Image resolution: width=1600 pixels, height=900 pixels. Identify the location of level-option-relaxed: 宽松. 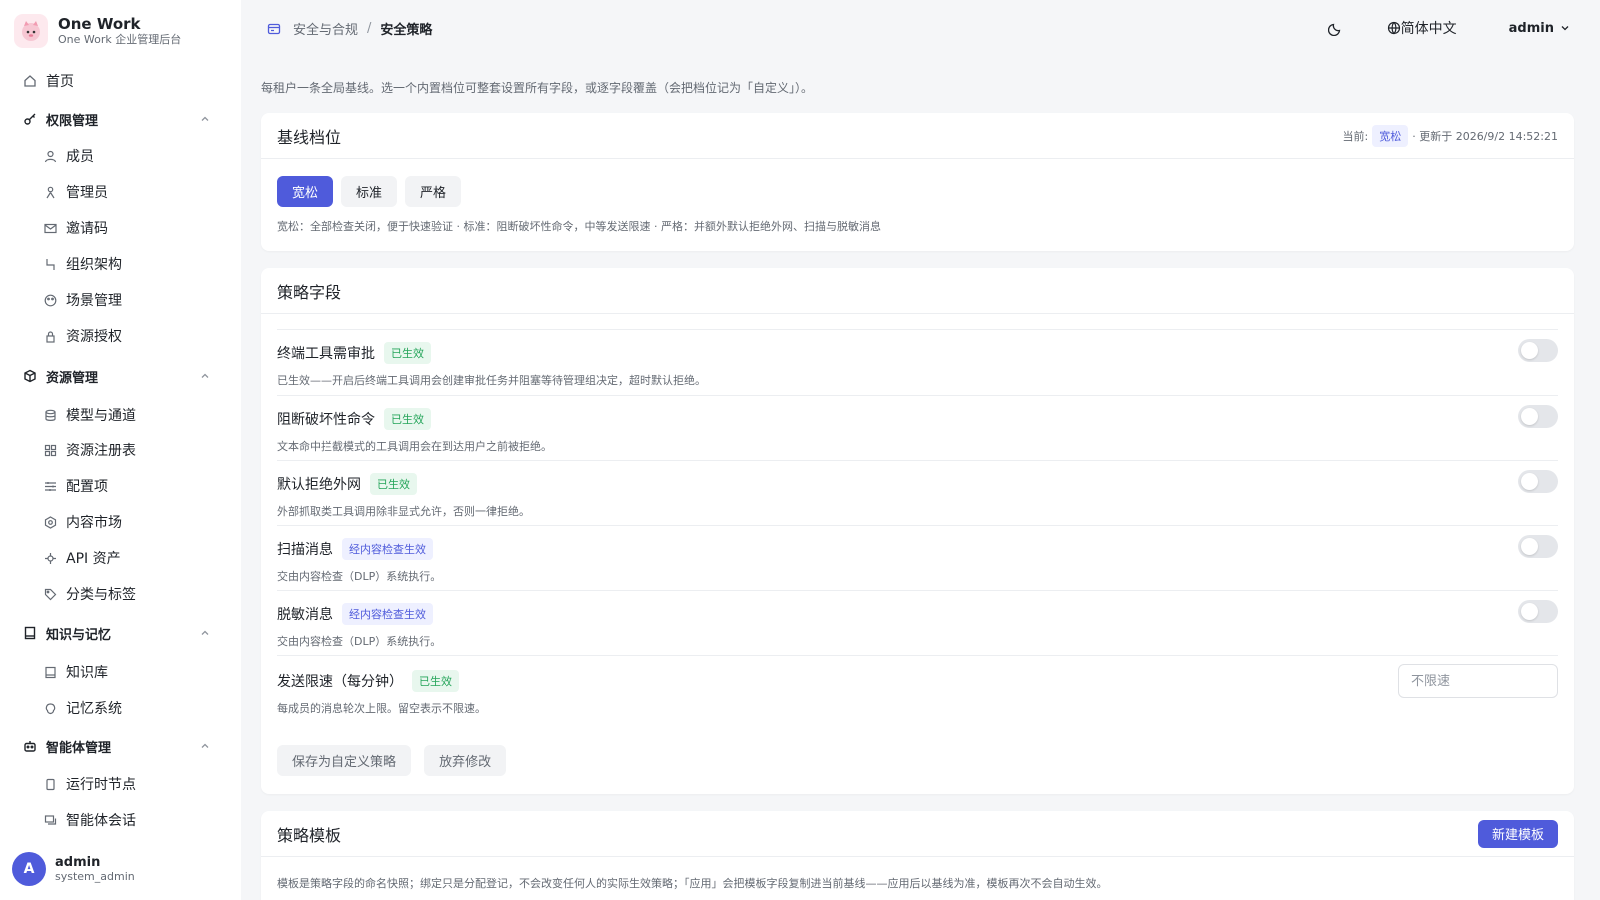
(305, 191).